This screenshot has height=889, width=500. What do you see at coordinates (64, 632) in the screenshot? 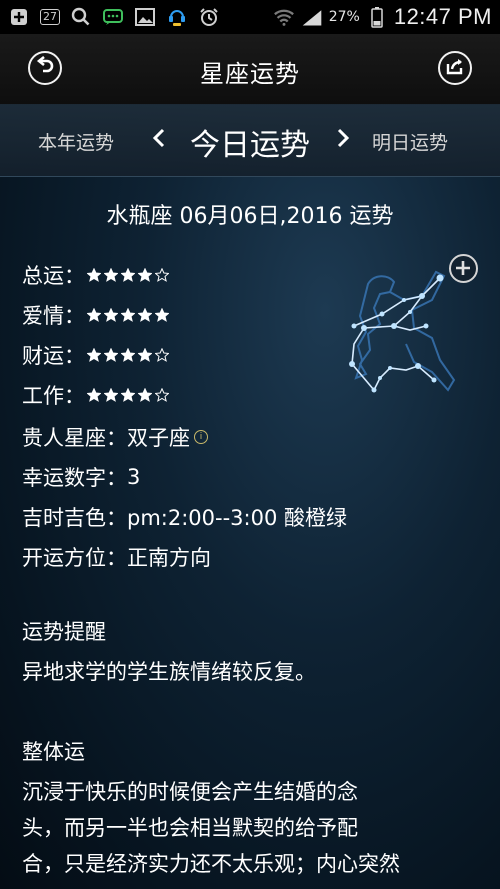
I see `reminder-title: 运势提醒` at bounding box center [64, 632].